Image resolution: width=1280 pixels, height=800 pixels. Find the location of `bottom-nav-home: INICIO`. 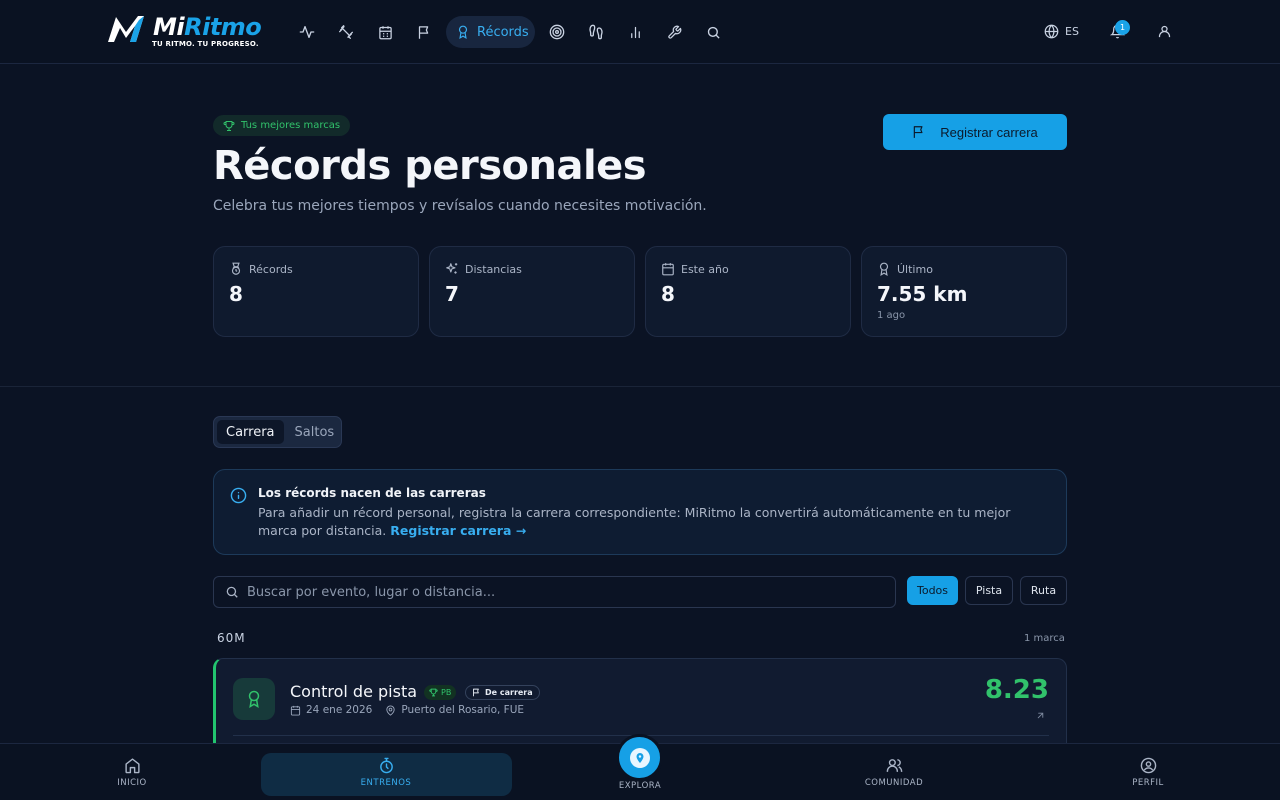

bottom-nav-home: INICIO is located at coordinates (132, 772).